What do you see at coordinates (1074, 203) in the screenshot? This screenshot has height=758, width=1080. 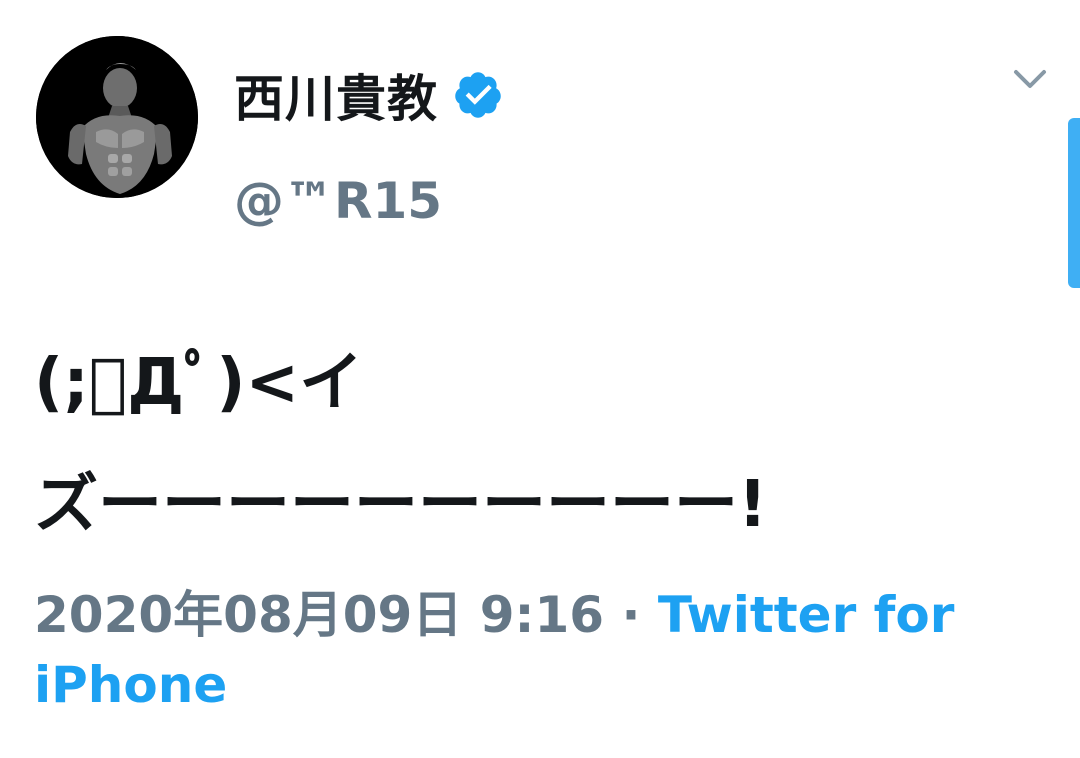 I see `scrollbar` at bounding box center [1074, 203].